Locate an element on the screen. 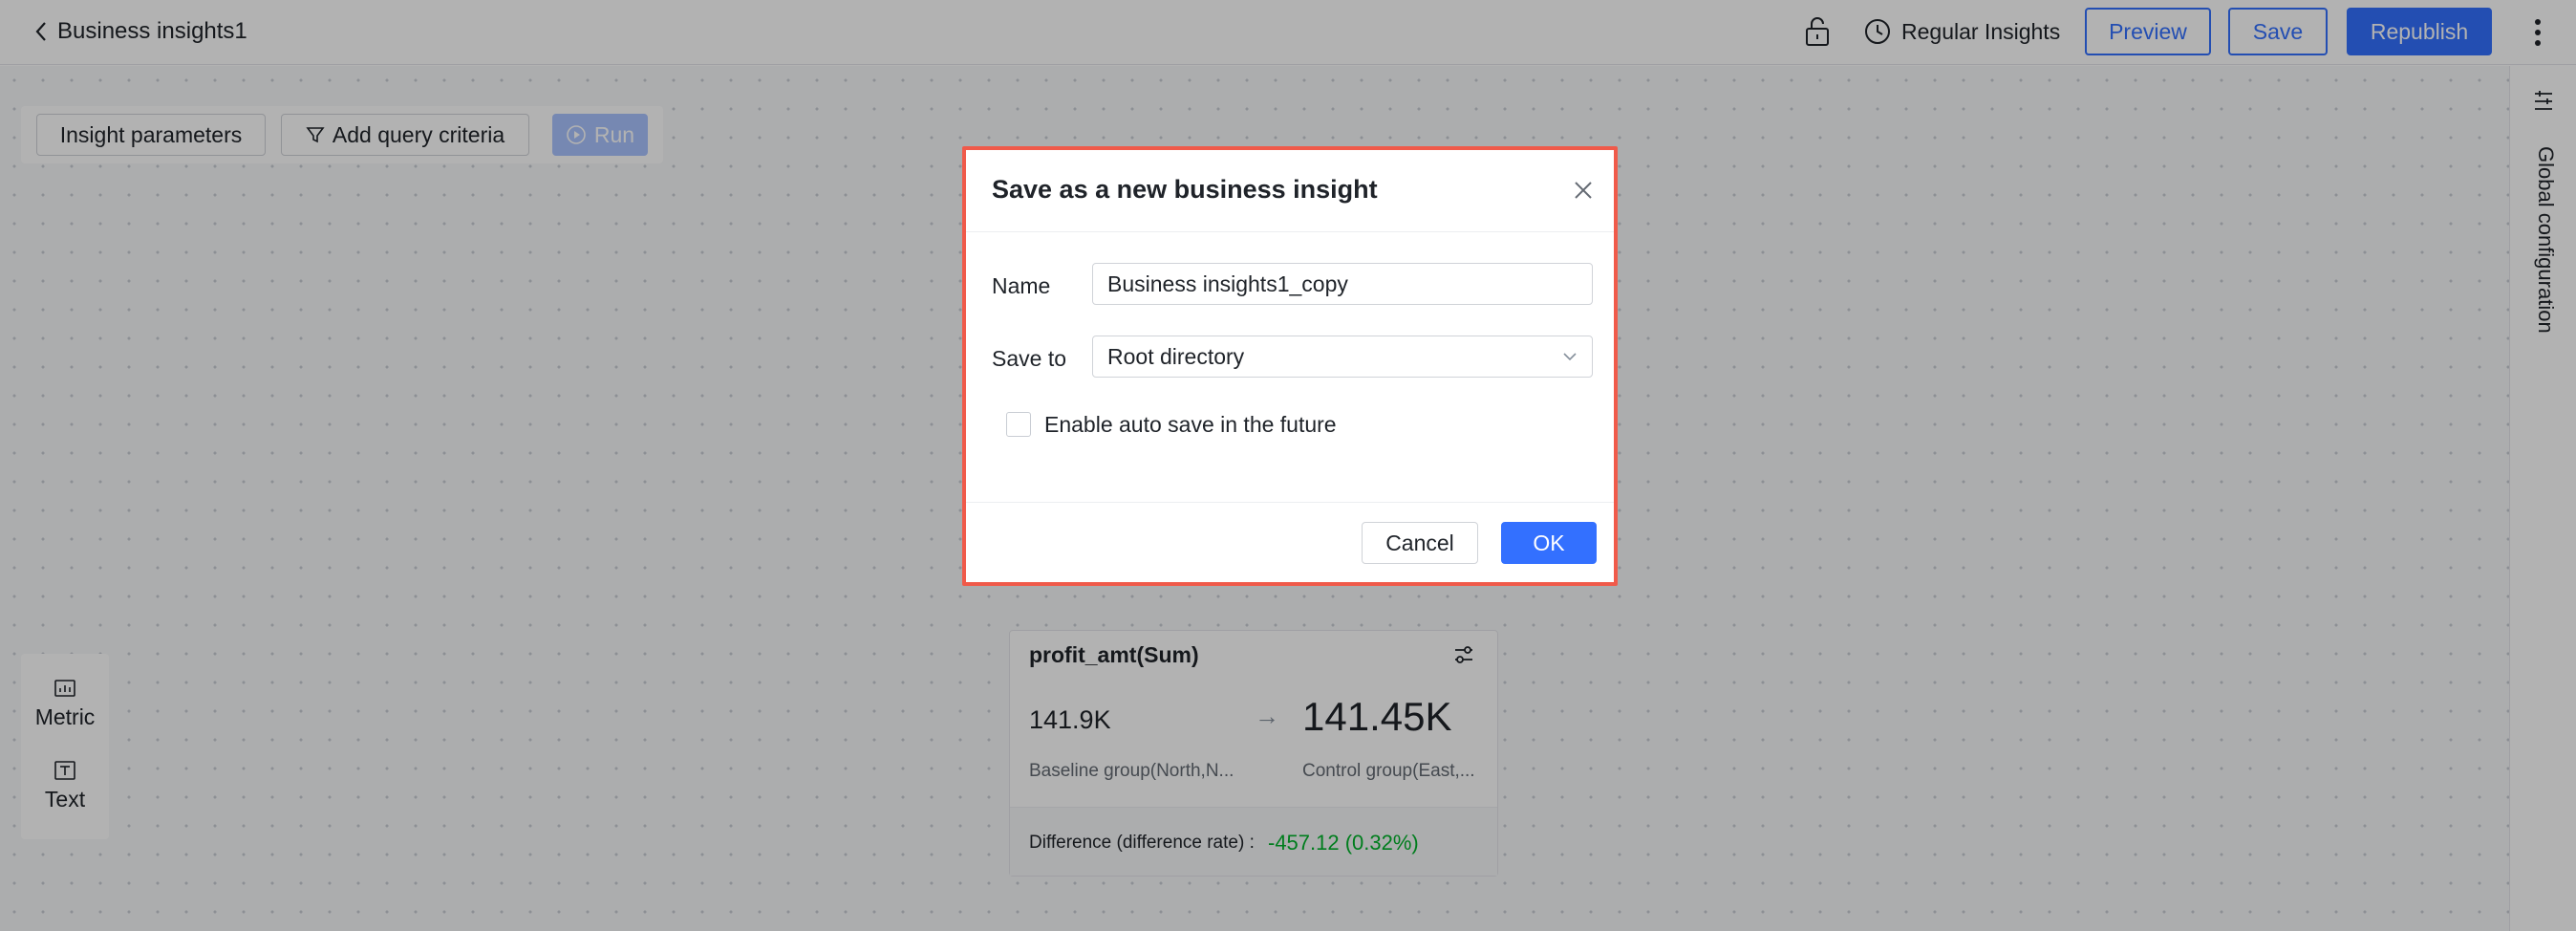 This screenshot has height=931, width=2576. save-to-select: Root directory is located at coordinates (1342, 357).